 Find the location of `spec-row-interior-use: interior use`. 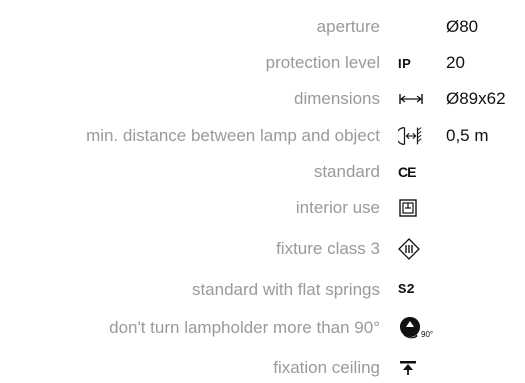

spec-row-interior-use: interior use is located at coordinates (262, 208).